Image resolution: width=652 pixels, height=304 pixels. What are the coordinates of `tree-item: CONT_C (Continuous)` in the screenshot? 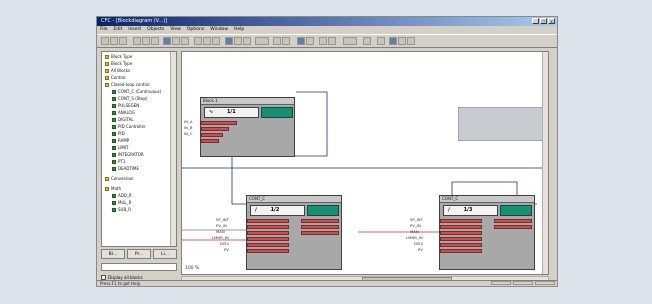 It's located at (136, 92).